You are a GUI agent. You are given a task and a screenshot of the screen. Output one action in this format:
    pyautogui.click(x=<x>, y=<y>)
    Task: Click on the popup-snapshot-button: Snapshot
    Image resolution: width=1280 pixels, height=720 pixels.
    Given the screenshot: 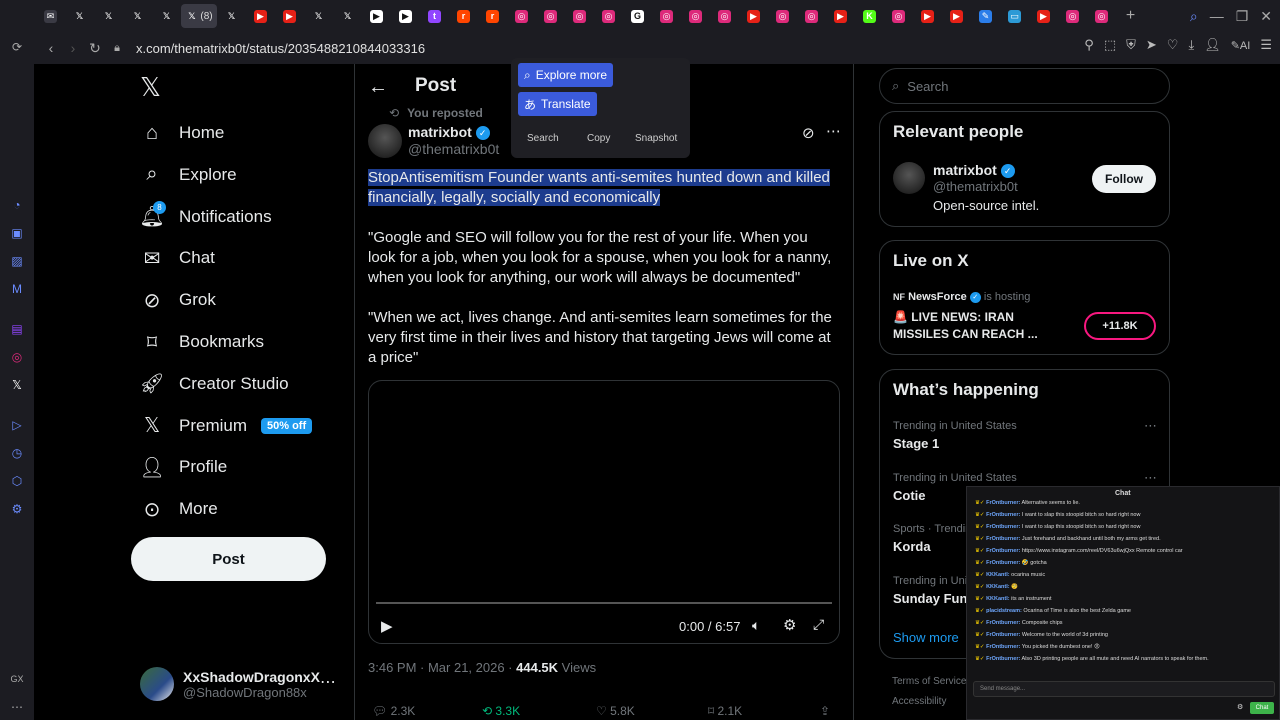 What is the action you would take?
    pyautogui.click(x=656, y=138)
    